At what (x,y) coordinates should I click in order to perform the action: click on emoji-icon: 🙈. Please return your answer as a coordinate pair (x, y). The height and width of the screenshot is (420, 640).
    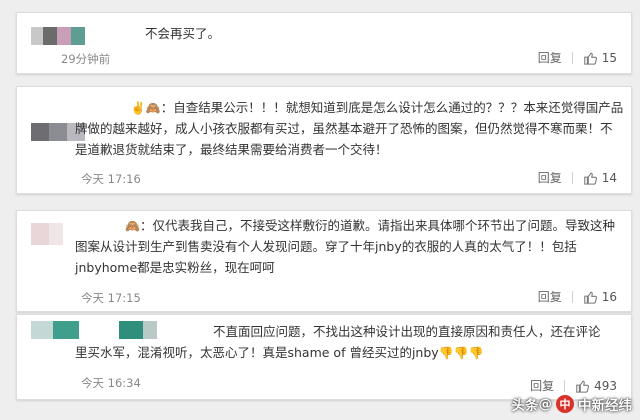
    Looking at the image, I should click on (132, 226).